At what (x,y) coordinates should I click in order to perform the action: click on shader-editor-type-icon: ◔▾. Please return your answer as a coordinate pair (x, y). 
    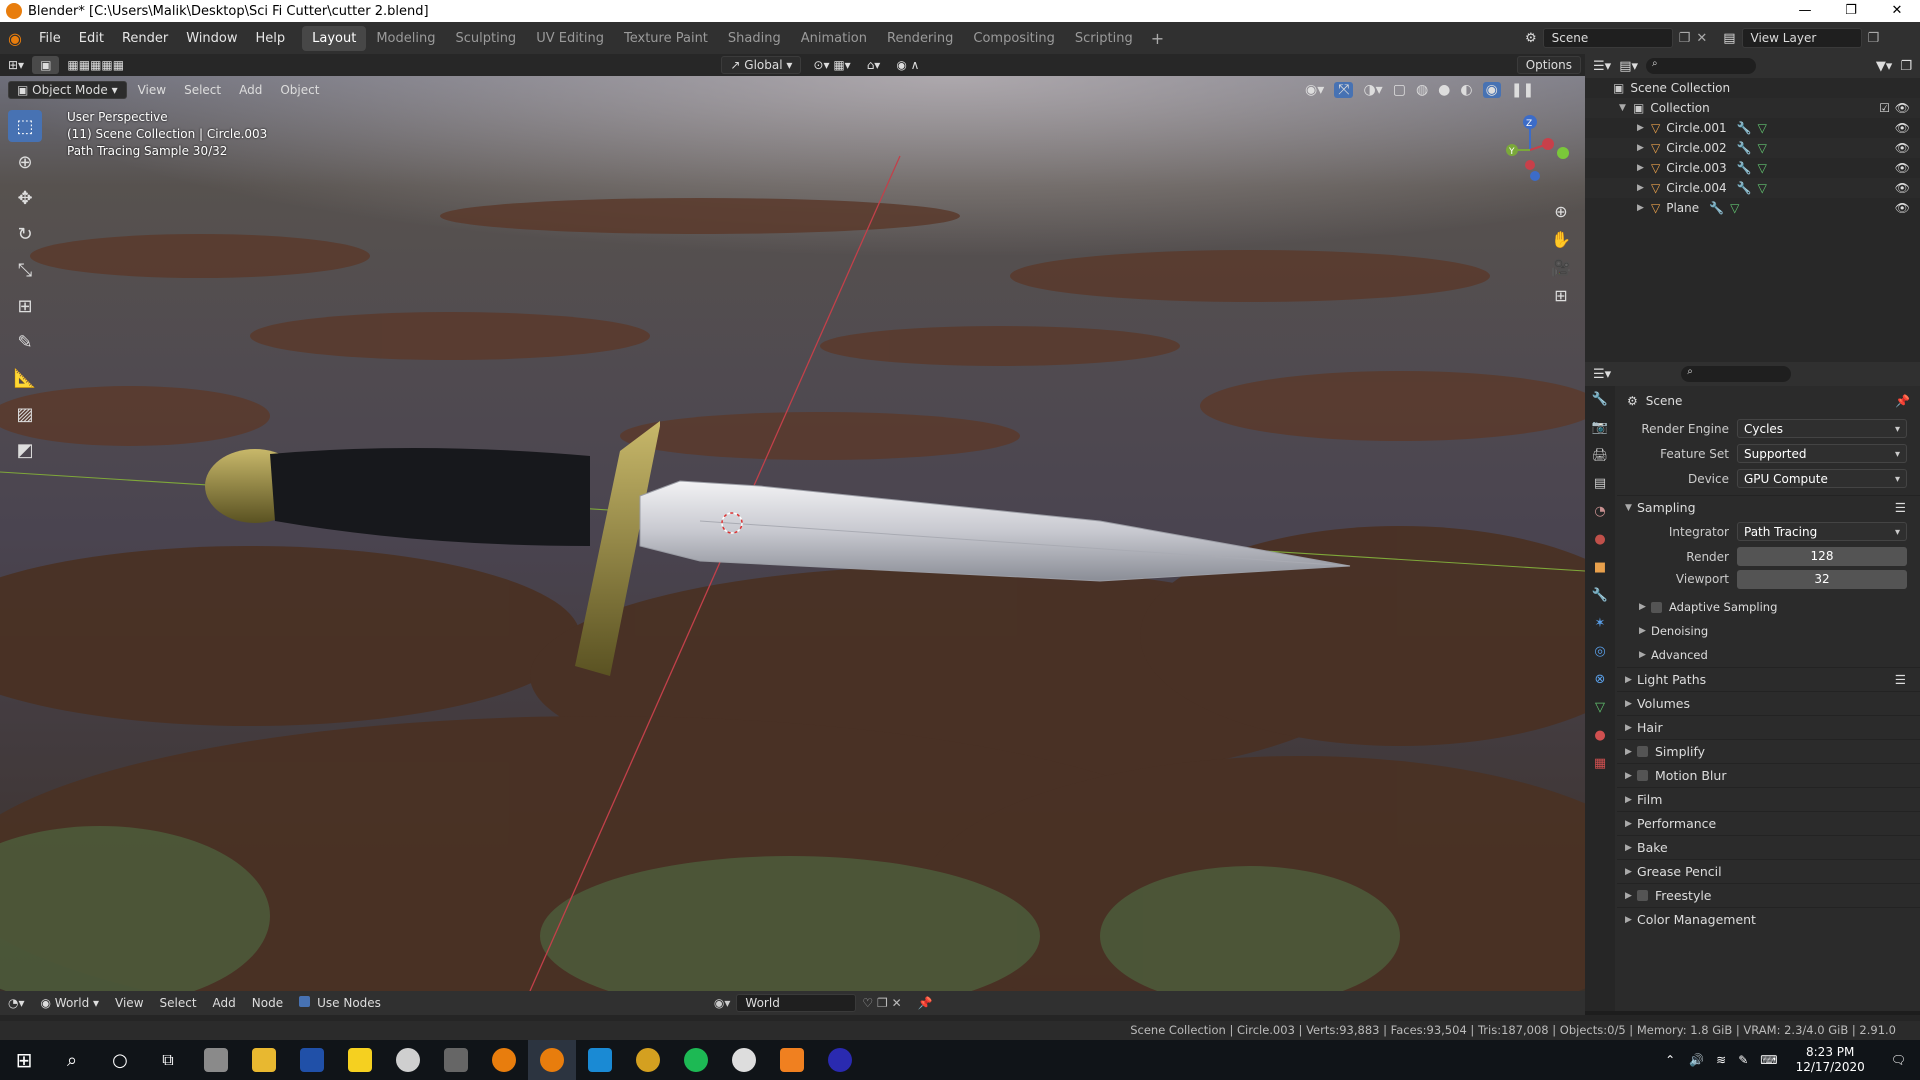
    Looking at the image, I should click on (16, 1003).